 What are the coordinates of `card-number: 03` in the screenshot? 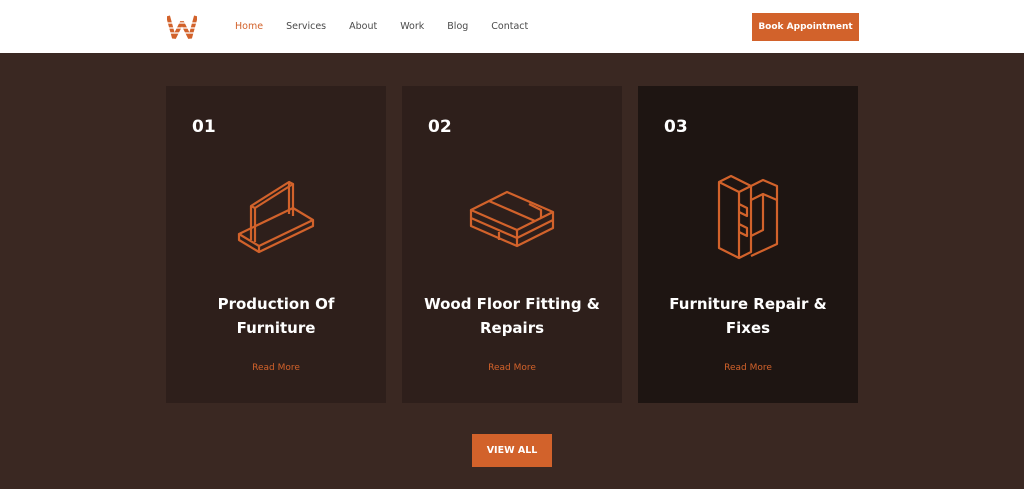 It's located at (676, 127).